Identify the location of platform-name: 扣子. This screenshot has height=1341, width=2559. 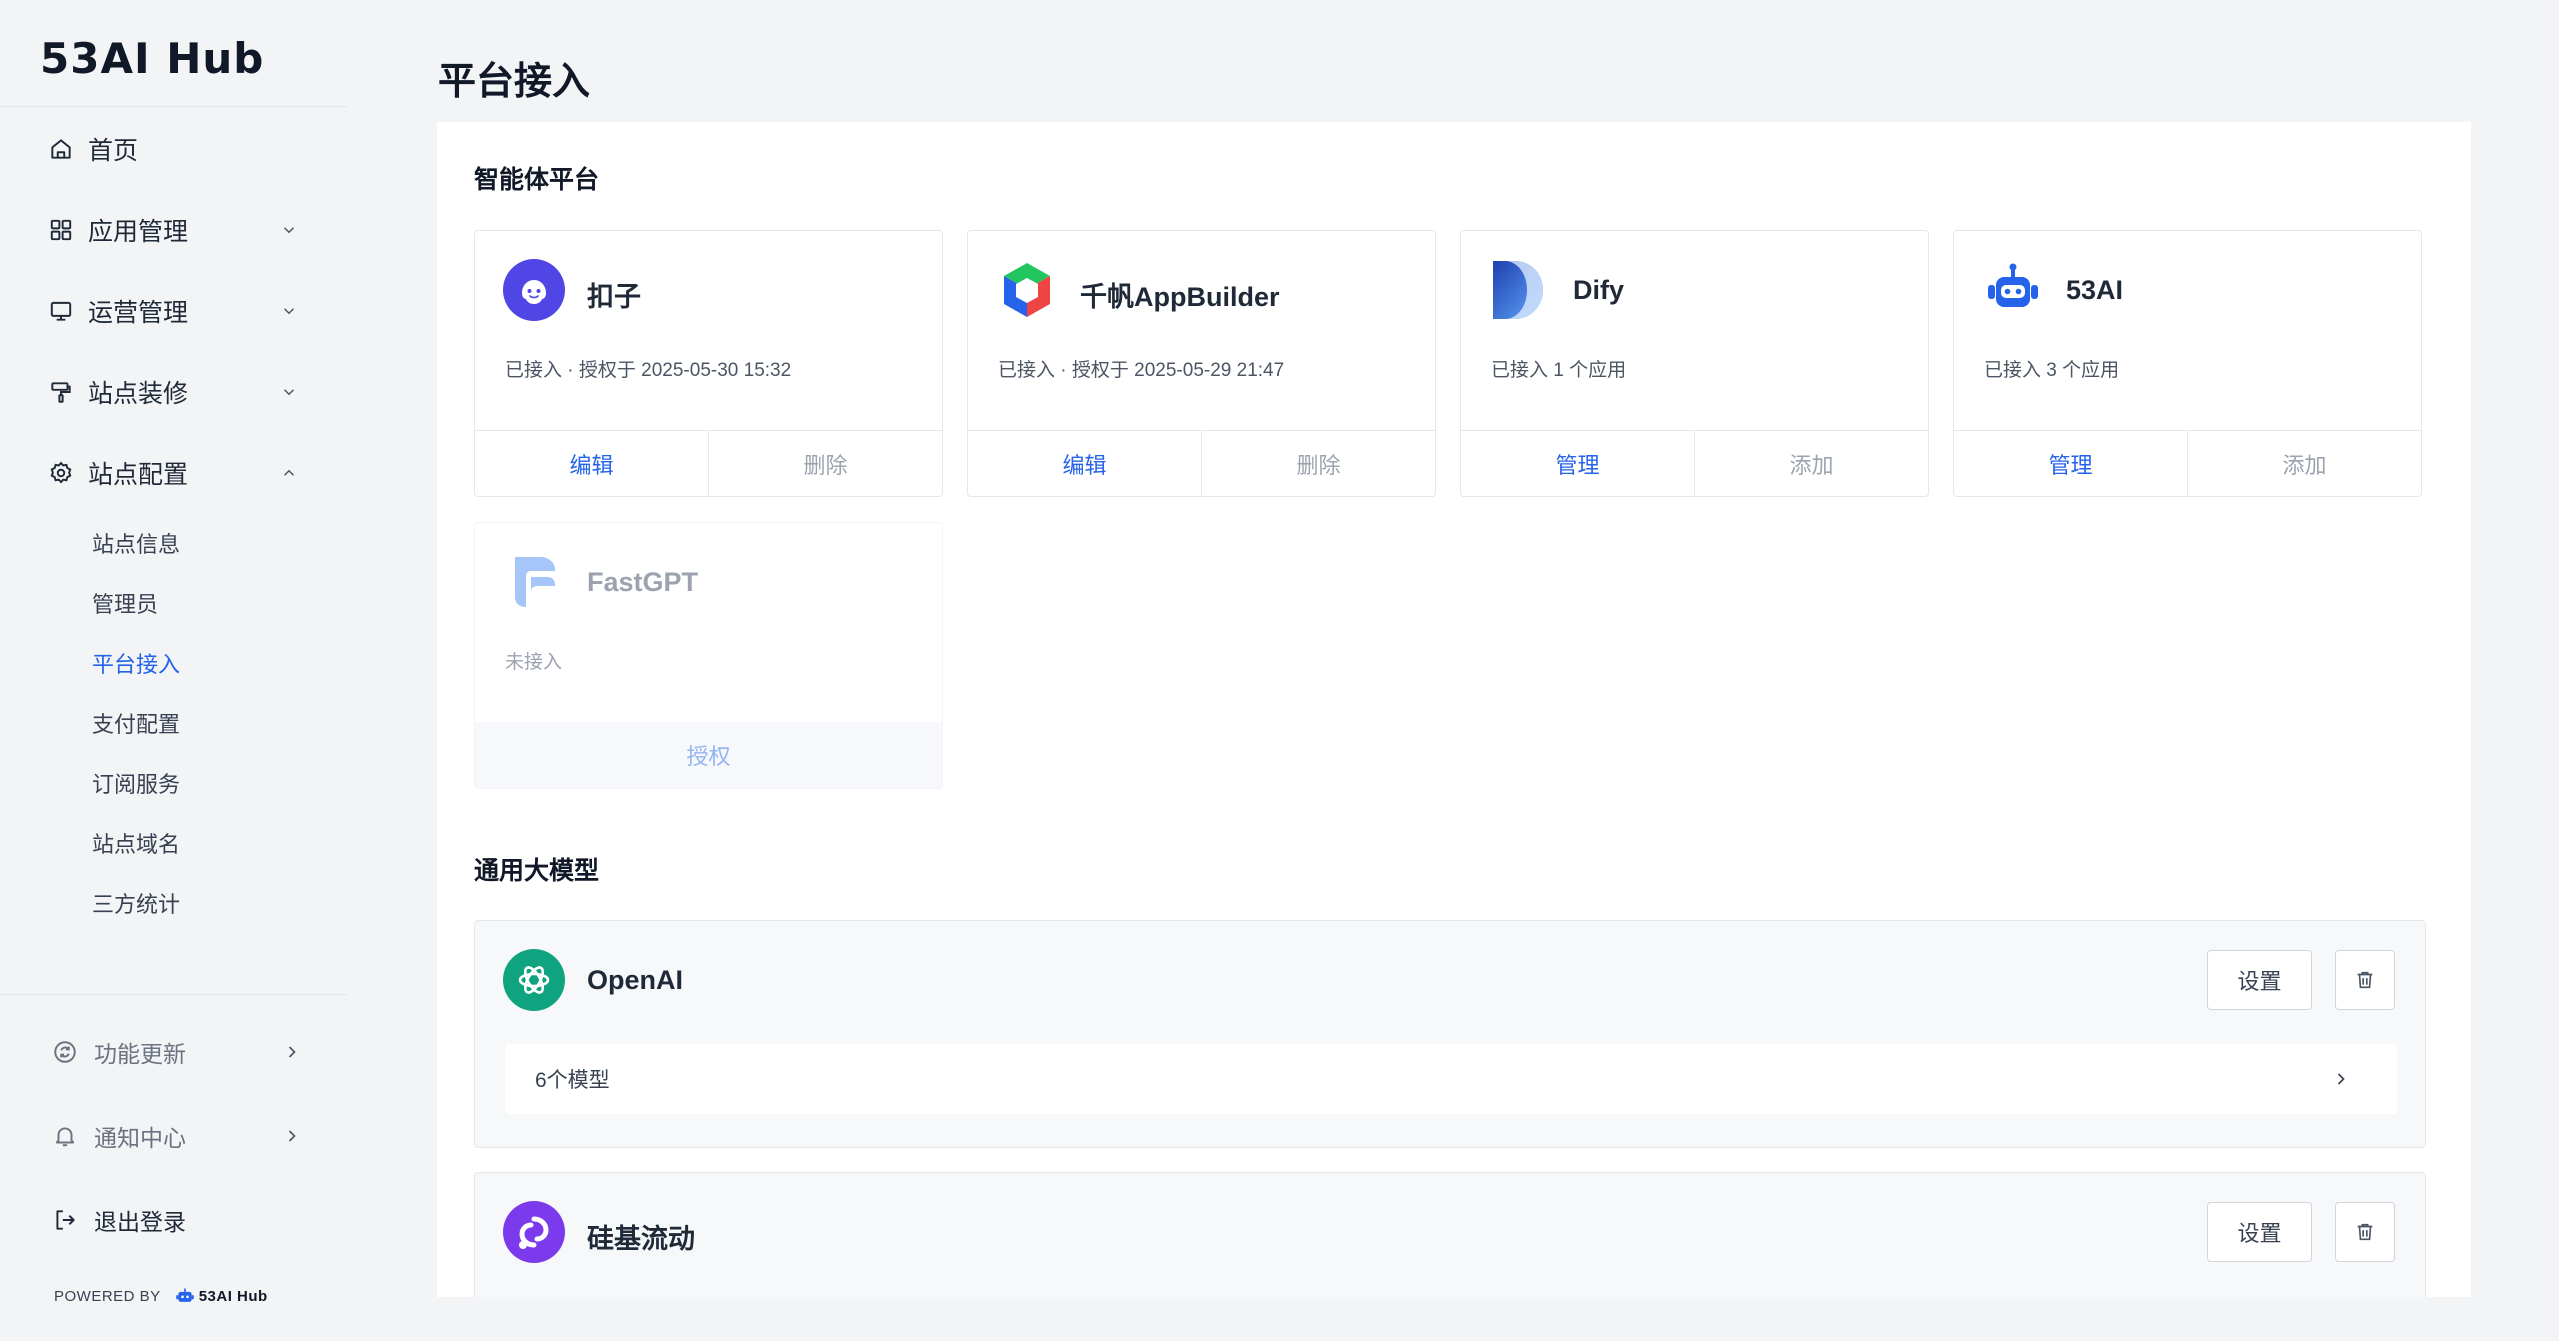
(614, 297).